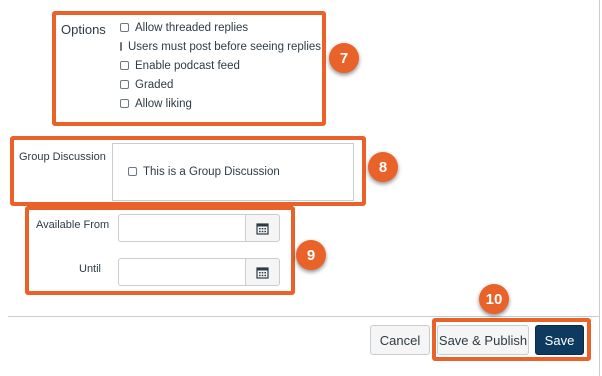  What do you see at coordinates (511, 339) in the screenshot?
I see `buttons-highlight` at bounding box center [511, 339].